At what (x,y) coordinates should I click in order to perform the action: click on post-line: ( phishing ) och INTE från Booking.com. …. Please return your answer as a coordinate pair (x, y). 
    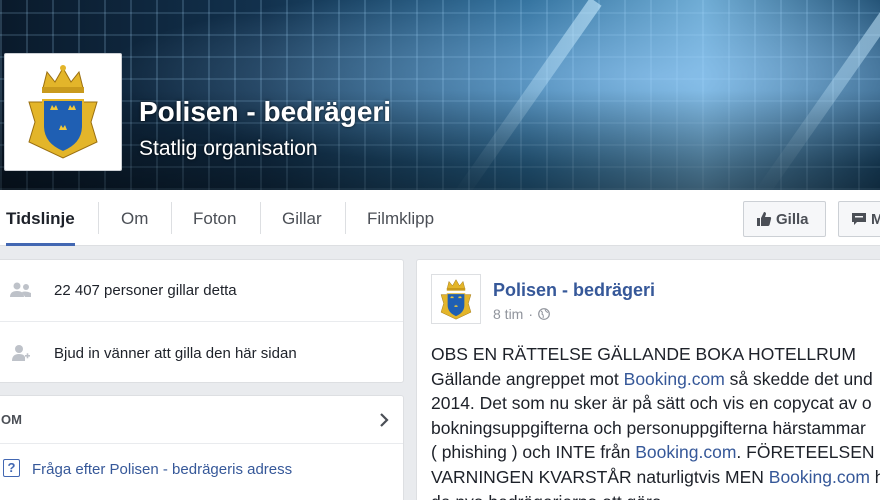
    Looking at the image, I should click on (655, 452).